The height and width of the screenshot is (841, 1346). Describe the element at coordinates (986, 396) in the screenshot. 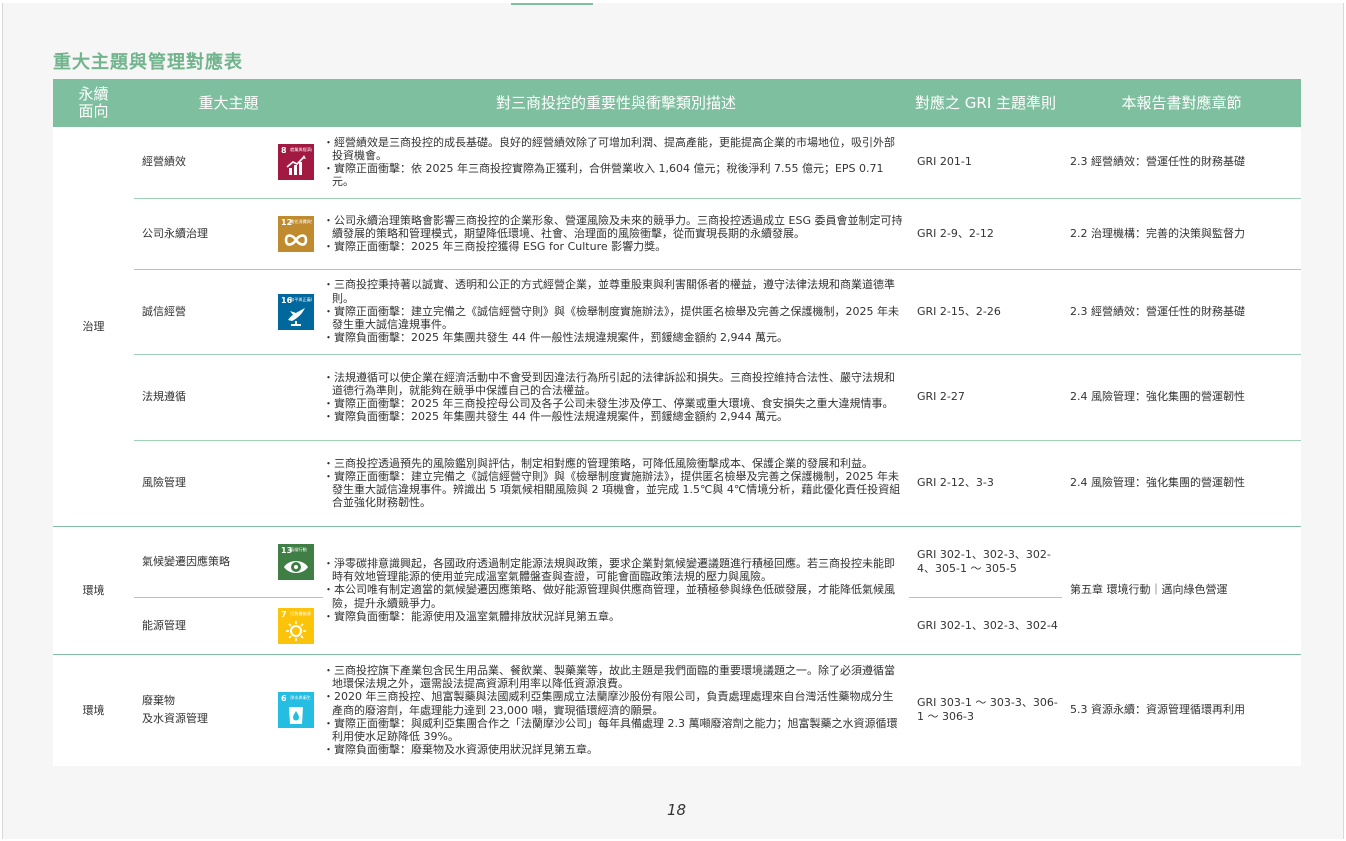

I see `gri-cell: GRI 2-27` at that location.